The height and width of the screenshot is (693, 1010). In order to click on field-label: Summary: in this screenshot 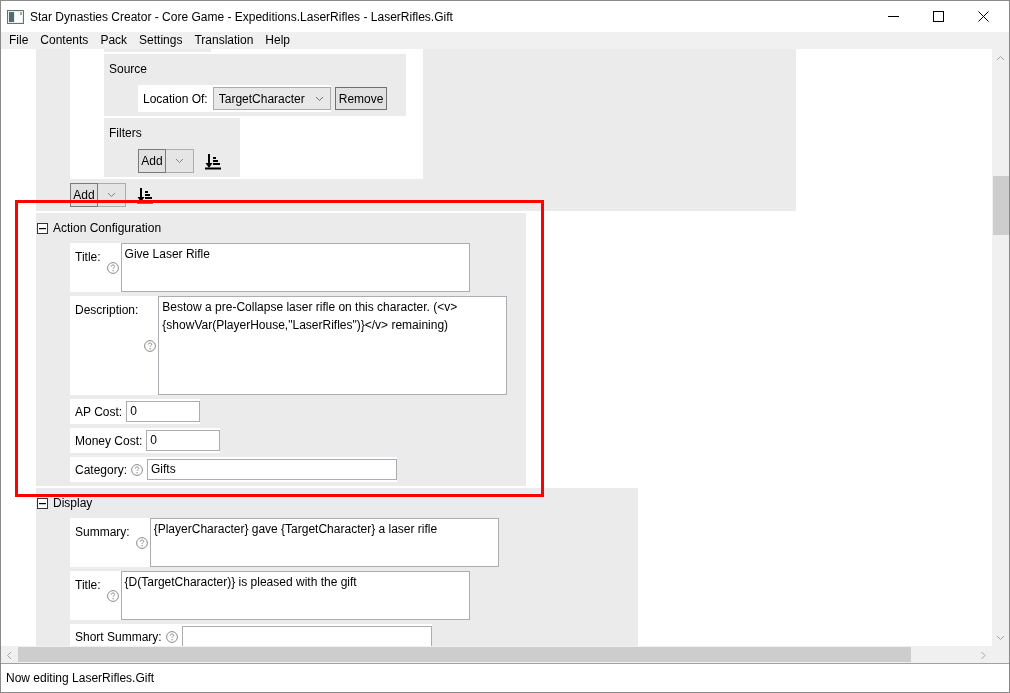, I will do `click(102, 531)`.